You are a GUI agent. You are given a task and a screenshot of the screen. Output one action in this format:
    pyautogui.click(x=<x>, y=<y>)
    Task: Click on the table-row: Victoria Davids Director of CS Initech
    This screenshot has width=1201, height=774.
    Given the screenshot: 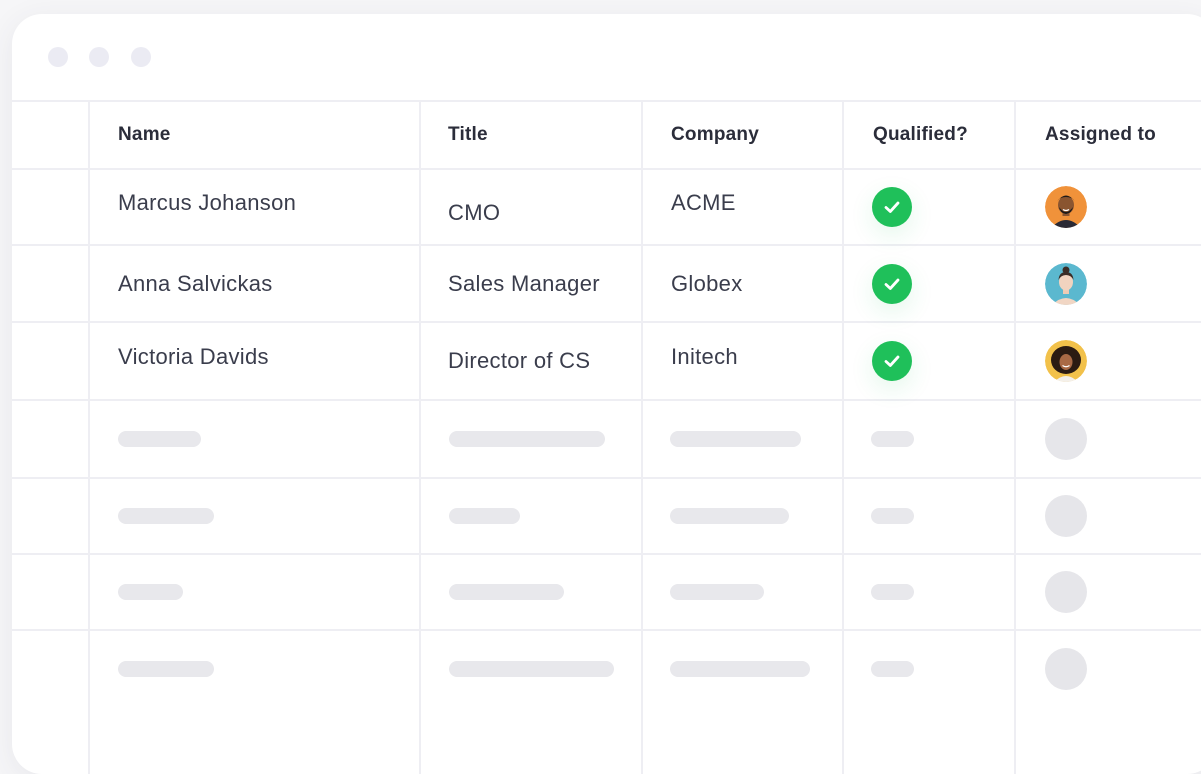 What is the action you would take?
    pyautogui.click(x=606, y=361)
    